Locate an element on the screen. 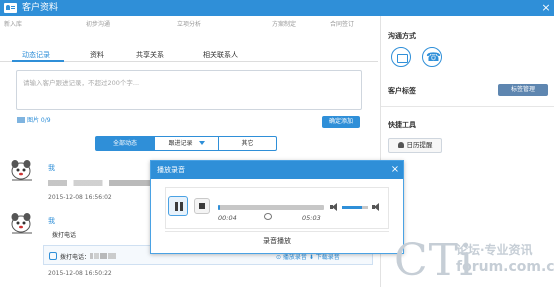 This screenshot has height=287, width=554. picture-upload: 图片 0/9 is located at coordinates (34, 119).